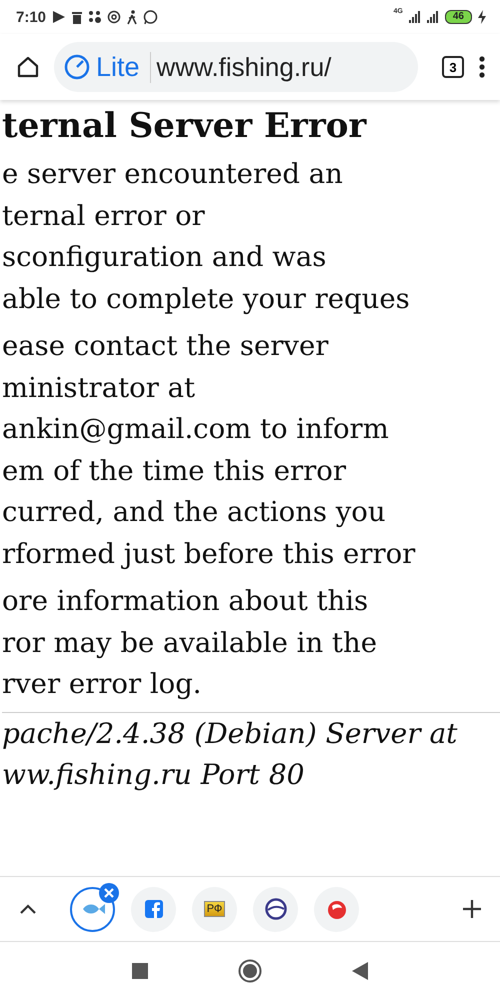  I want to click on battery-level: 46, so click(458, 17).